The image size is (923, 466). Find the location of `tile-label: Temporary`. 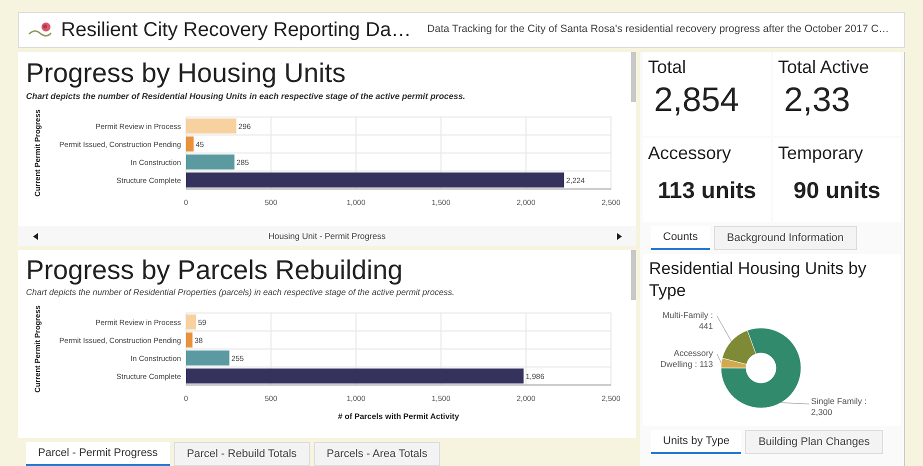

tile-label: Temporary is located at coordinates (821, 153).